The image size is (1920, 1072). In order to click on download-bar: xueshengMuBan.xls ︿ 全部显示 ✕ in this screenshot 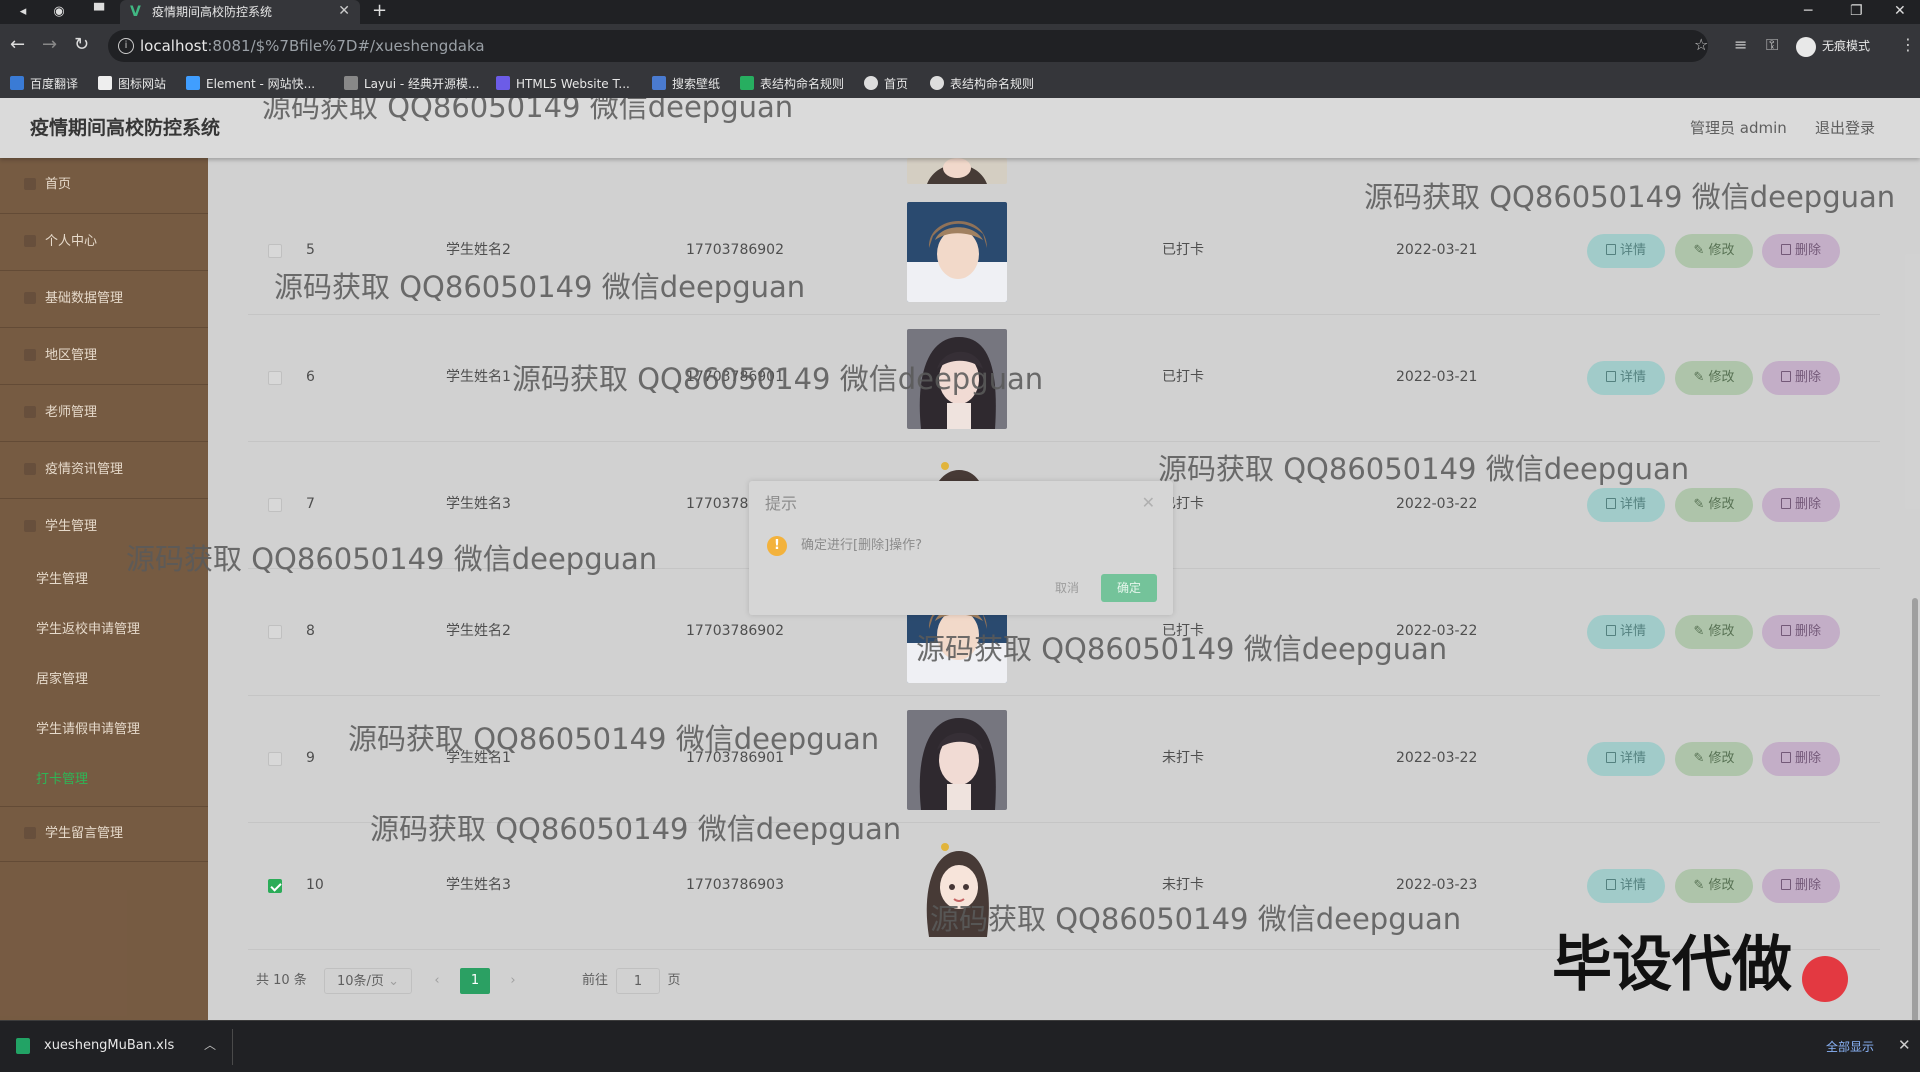, I will do `click(960, 1046)`.